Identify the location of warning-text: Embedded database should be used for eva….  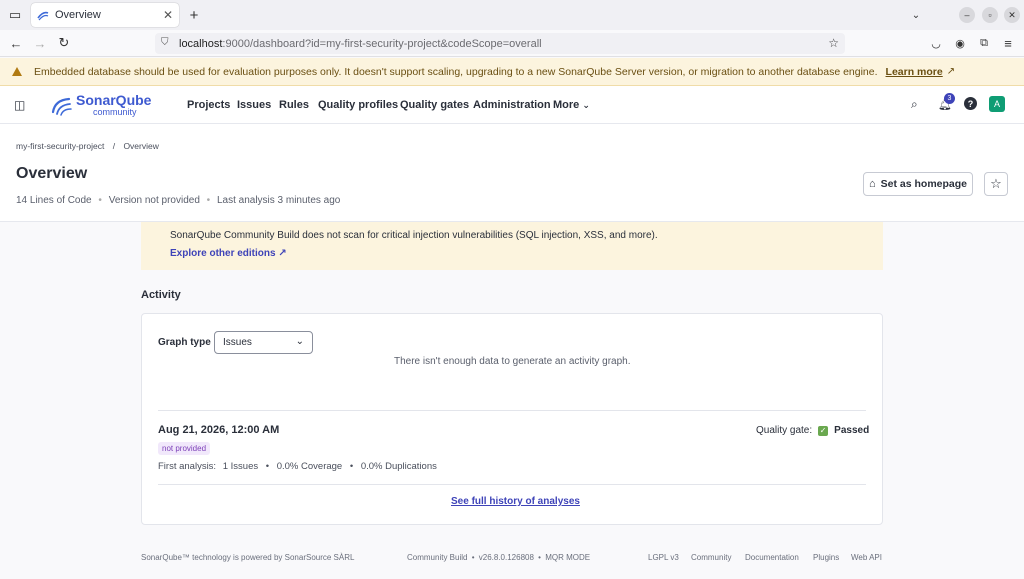
(456, 71).